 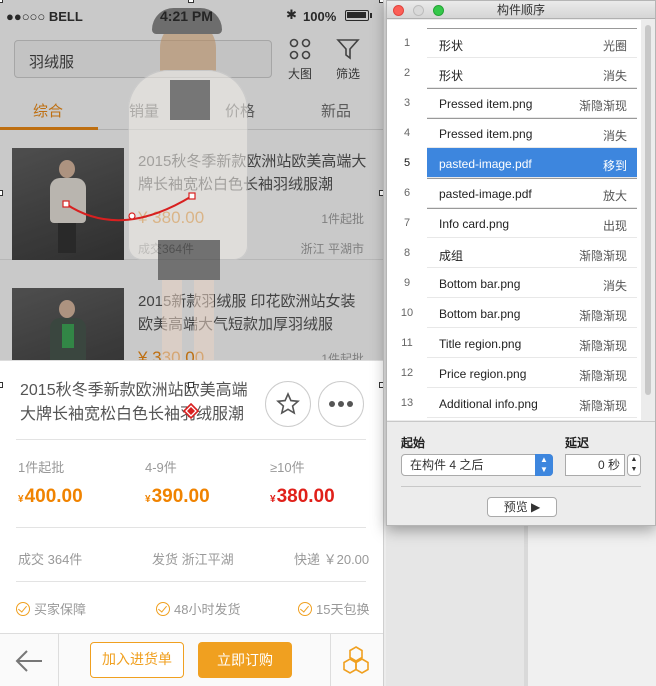 What do you see at coordinates (614, 286) in the screenshot?
I see `build-row-effect: 消失` at bounding box center [614, 286].